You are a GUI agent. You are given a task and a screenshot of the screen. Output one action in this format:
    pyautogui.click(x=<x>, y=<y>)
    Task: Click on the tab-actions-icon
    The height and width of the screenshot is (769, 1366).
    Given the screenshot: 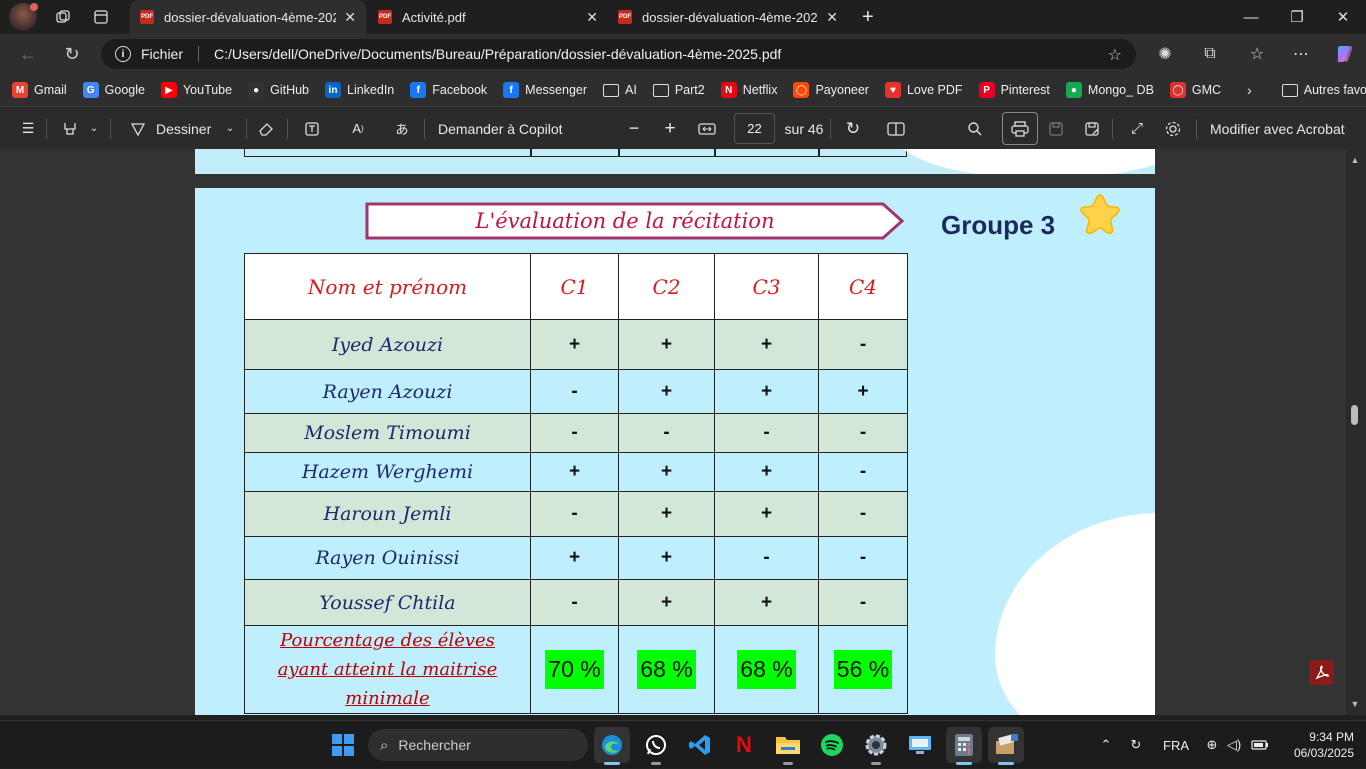 What is the action you would take?
    pyautogui.click(x=101, y=17)
    